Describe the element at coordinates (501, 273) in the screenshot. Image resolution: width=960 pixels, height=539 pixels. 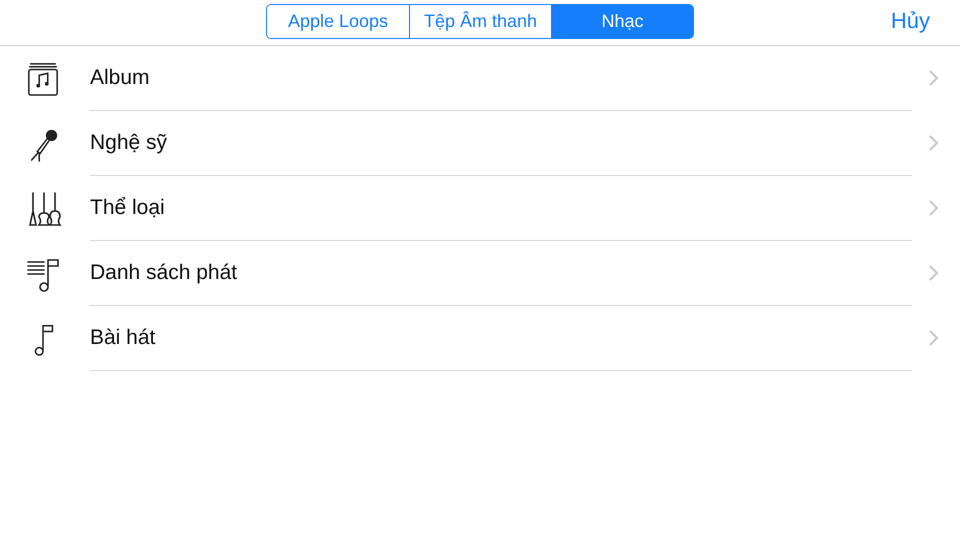
I see `list-item: Danh sách phát` at that location.